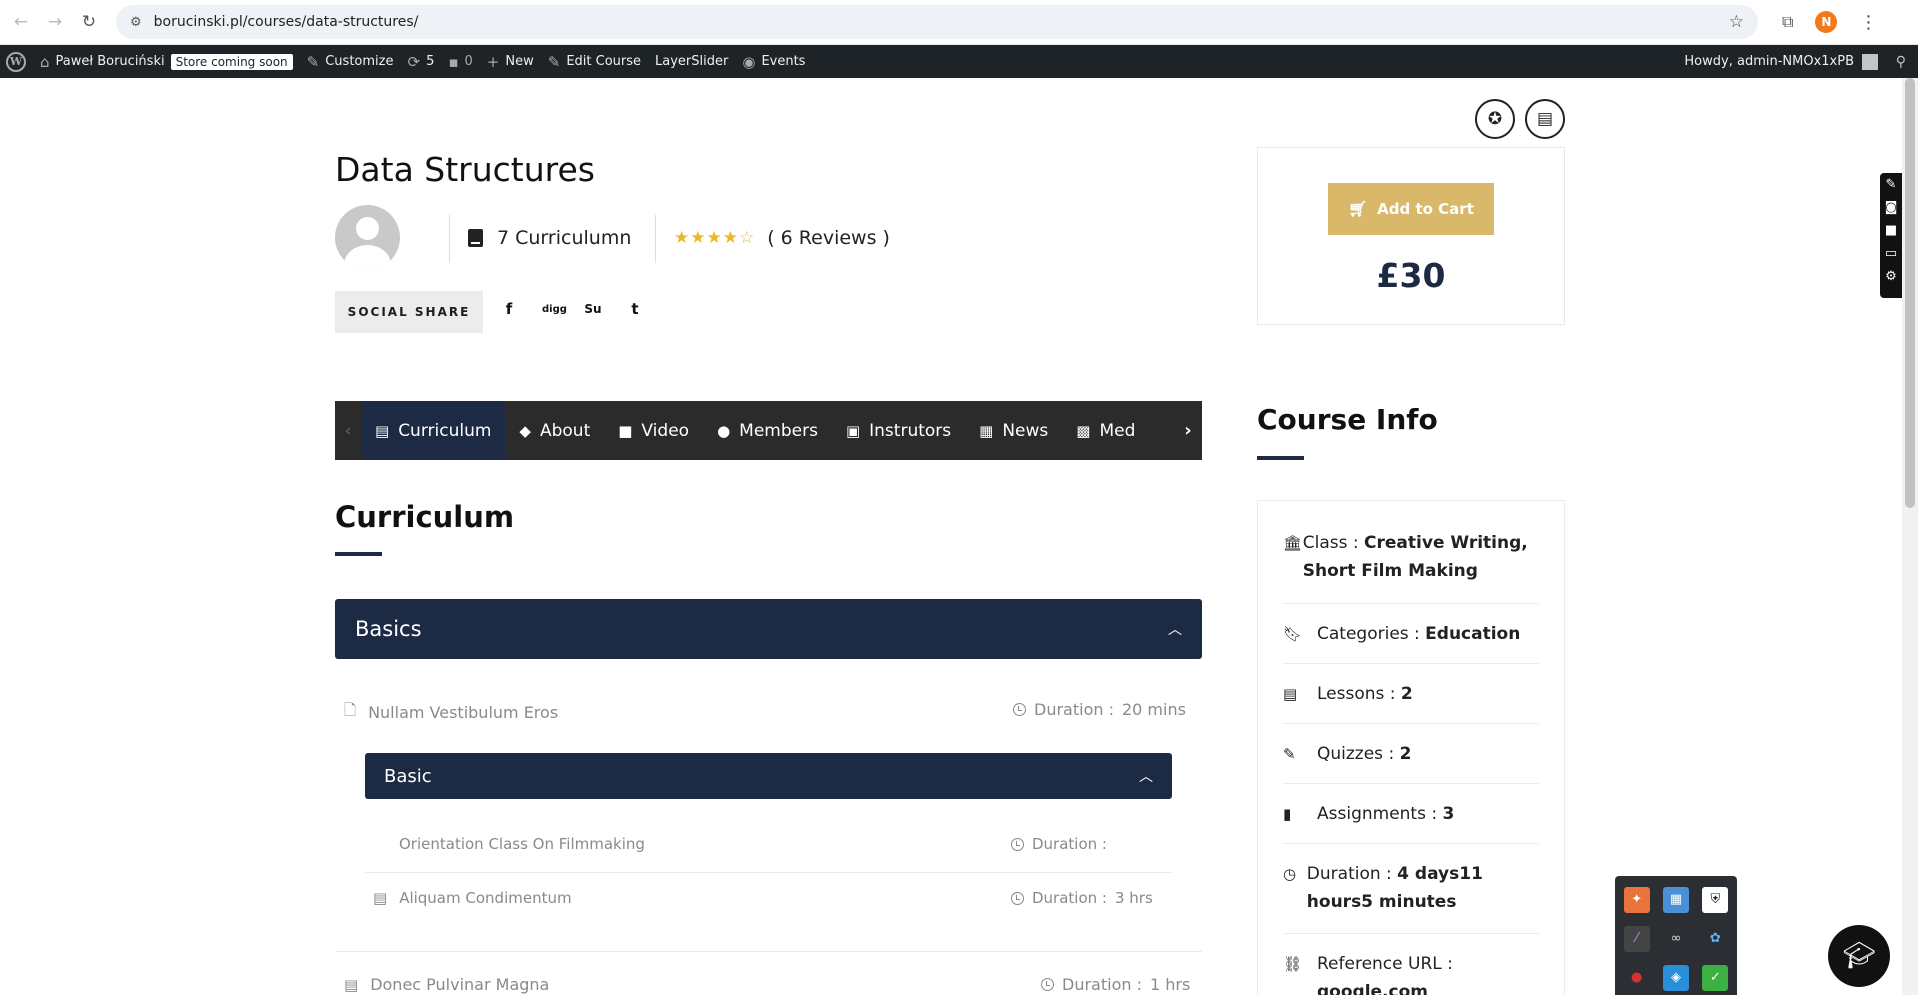 Image resolution: width=1918 pixels, height=995 pixels. Describe the element at coordinates (715, 238) in the screenshot. I see `rating-stars: ★★★★☆` at that location.